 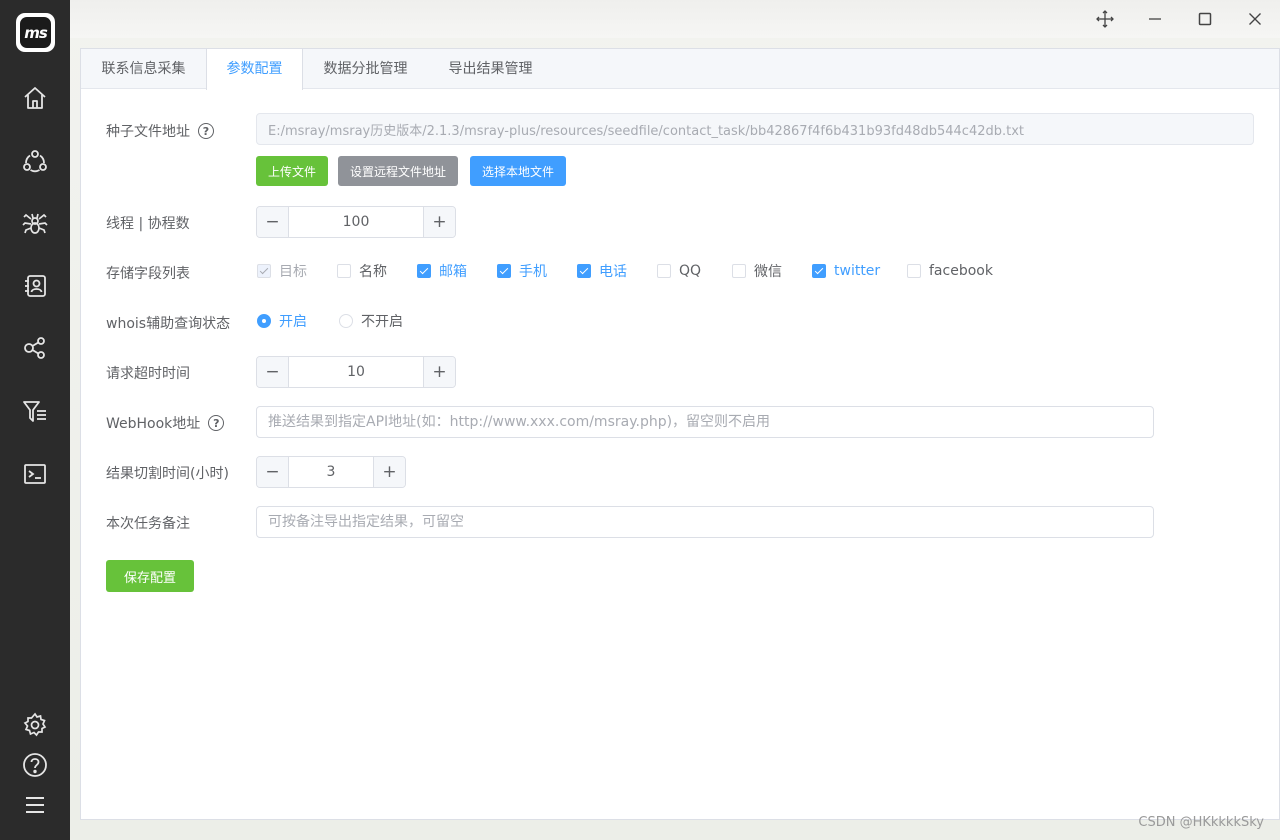 What do you see at coordinates (143, 69) in the screenshot?
I see `tab-contact-collect: 联系信息采集` at bounding box center [143, 69].